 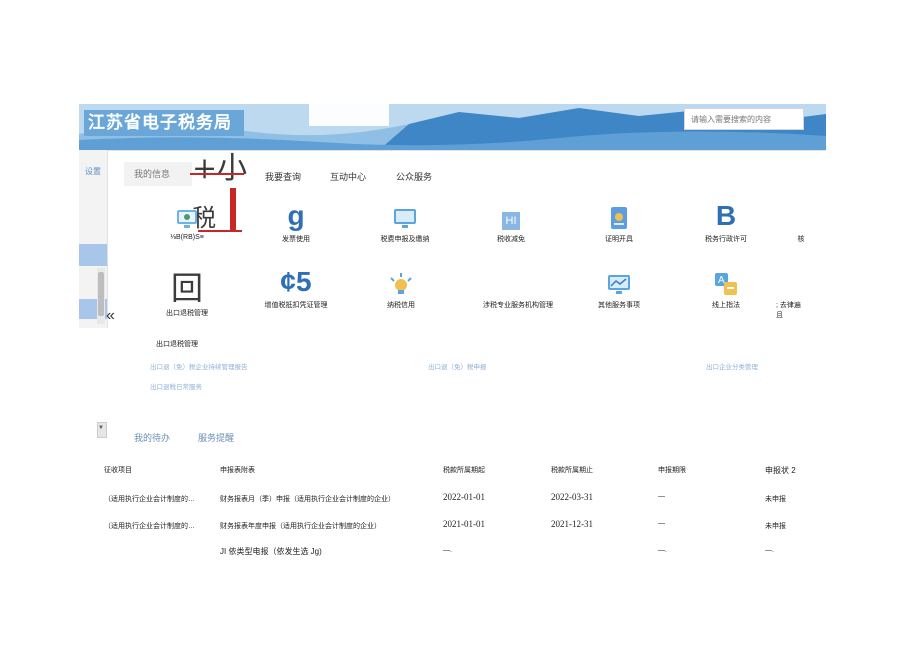 I want to click on search-box, so click(x=744, y=119).